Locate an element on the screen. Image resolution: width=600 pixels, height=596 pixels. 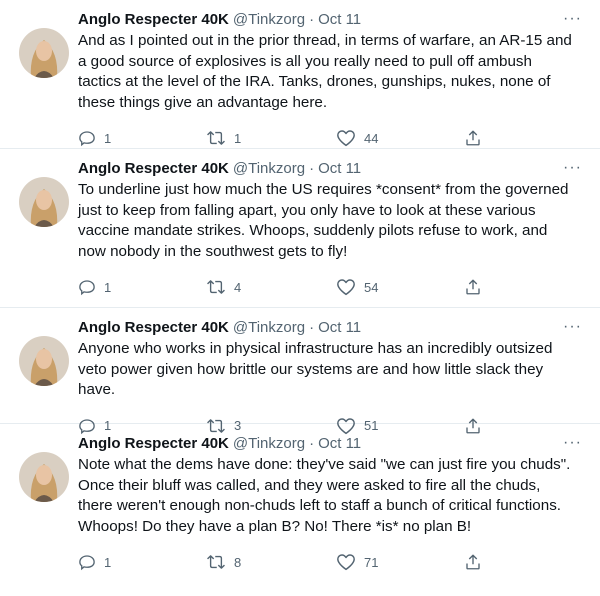
like-count: 44 is located at coordinates (371, 138).